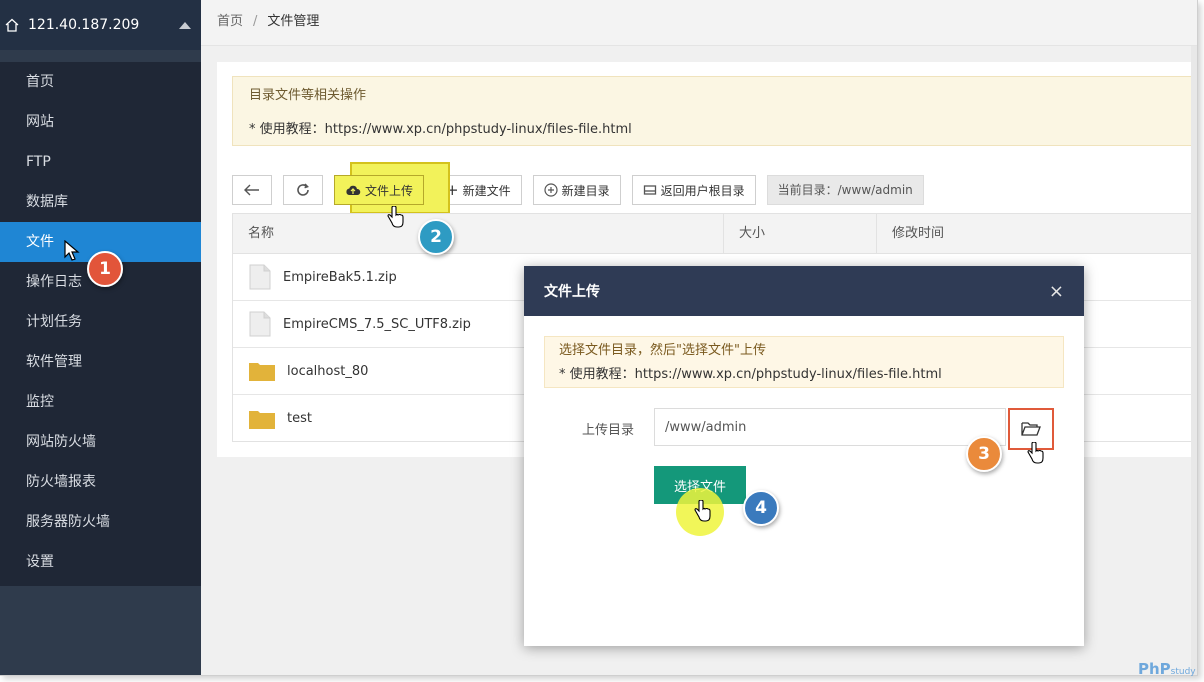  Describe the element at coordinates (436, 237) in the screenshot. I see `step-badge-2: 2` at that location.